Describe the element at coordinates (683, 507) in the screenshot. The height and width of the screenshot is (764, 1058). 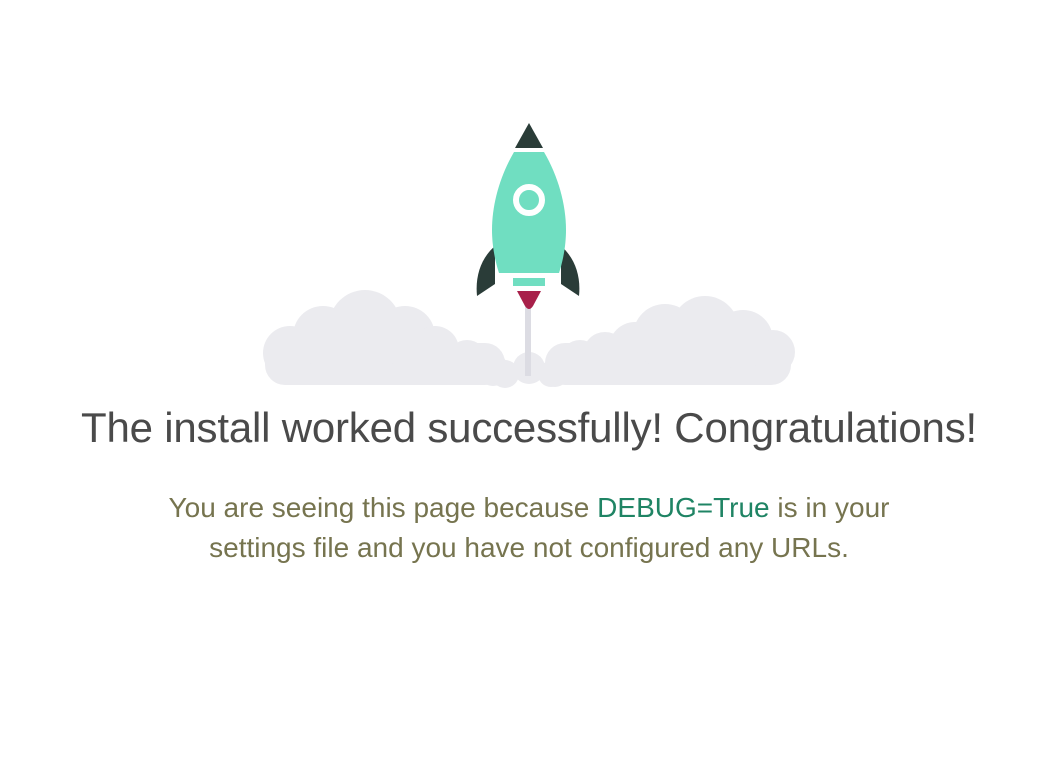
I see `debug-setting-text: DEBUG=True` at that location.